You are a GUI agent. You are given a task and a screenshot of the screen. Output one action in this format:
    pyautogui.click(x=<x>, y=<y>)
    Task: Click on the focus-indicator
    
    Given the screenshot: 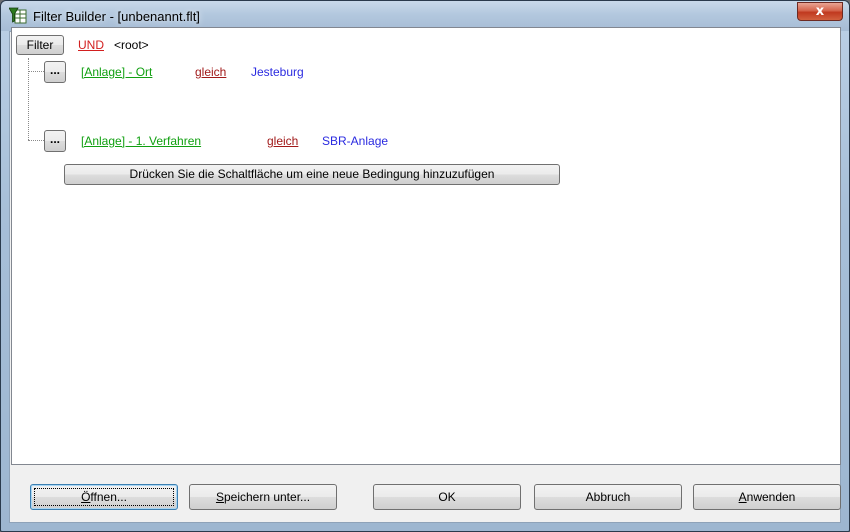 What is the action you would take?
    pyautogui.click(x=104, y=497)
    